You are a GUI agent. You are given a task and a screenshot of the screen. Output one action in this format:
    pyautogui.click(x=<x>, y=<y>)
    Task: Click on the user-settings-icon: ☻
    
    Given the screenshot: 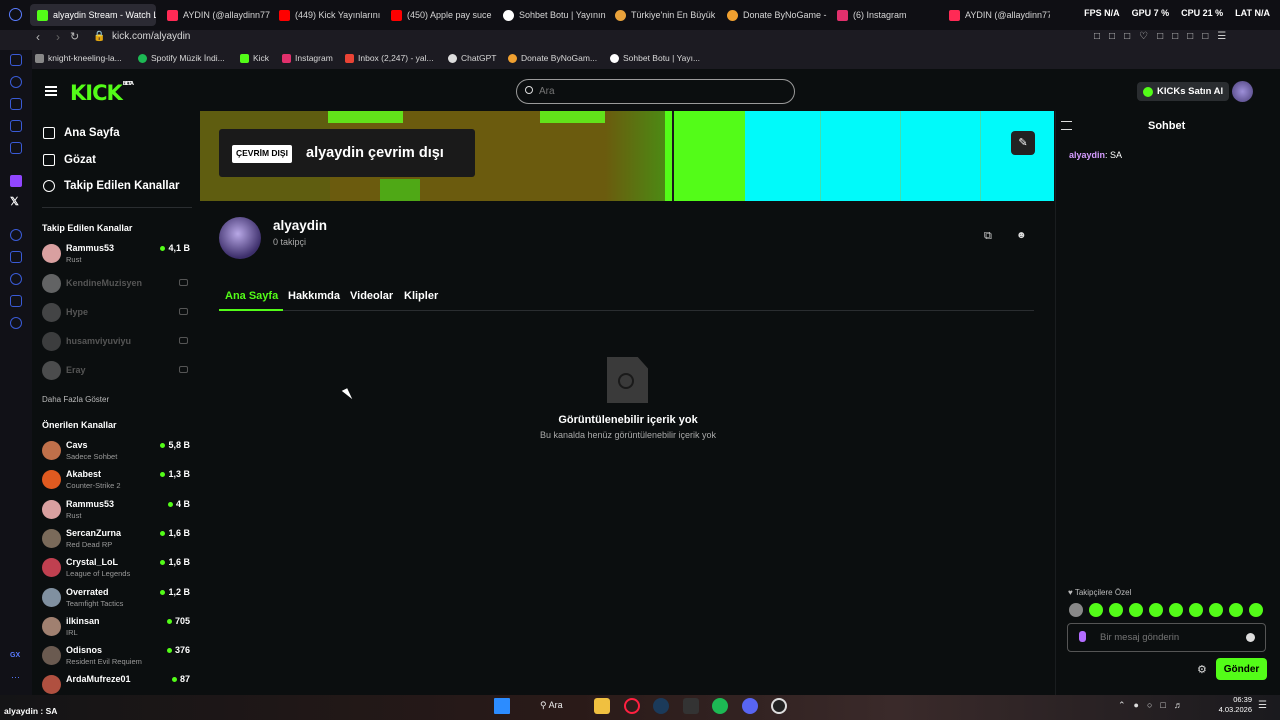 What is the action you would take?
    pyautogui.click(x=1021, y=235)
    